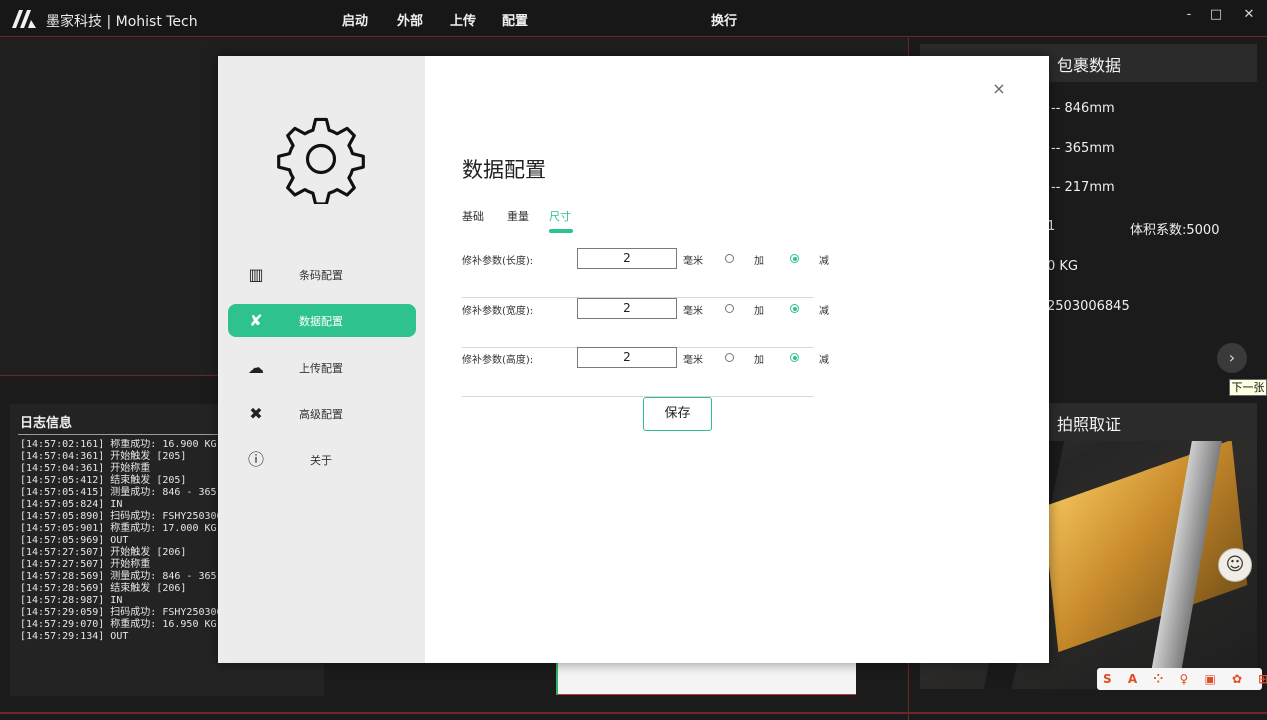 The height and width of the screenshot is (720, 1267). I want to click on volume-coefficient: 体积系数:5000, so click(1175, 230).